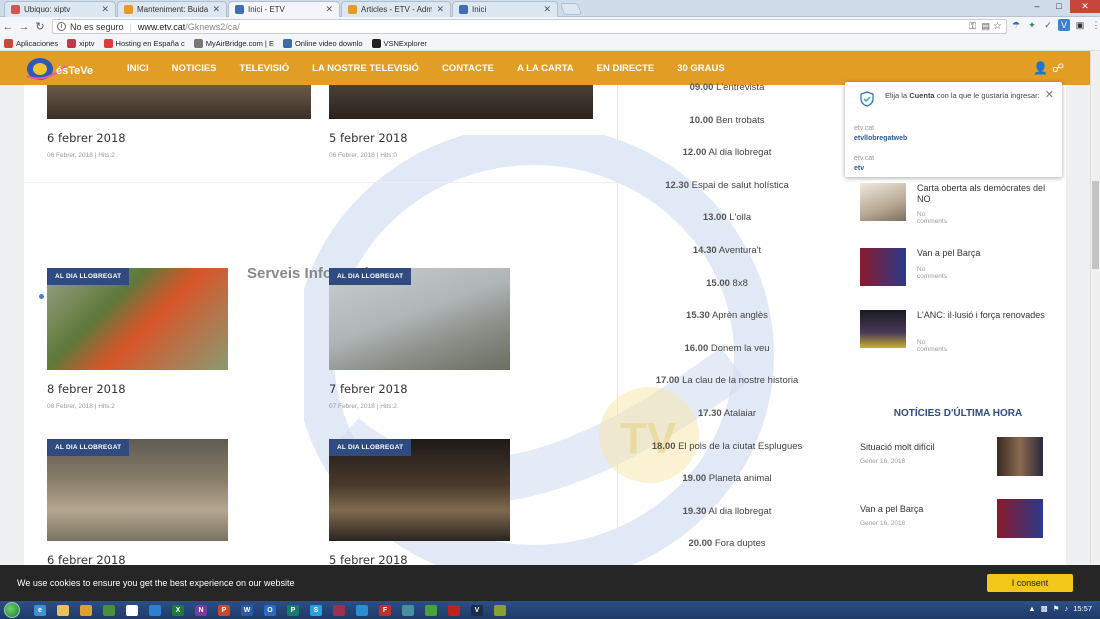 This screenshot has width=1100, height=619. I want to click on sidebar-post-title: Van a pel Barça, so click(984, 253).